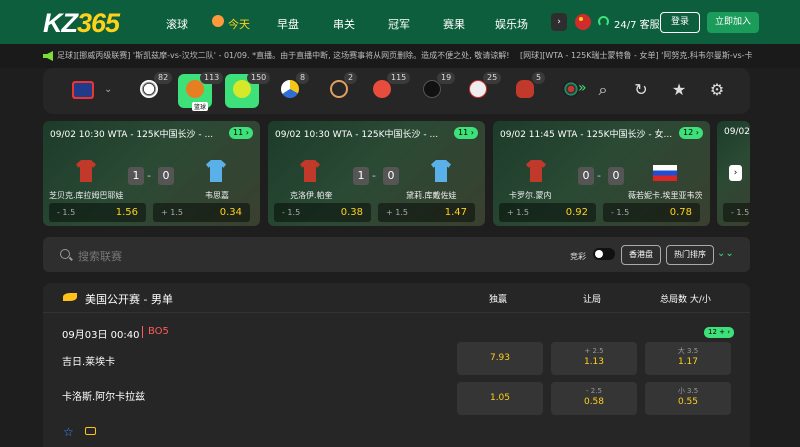 The image size is (800, 447). I want to click on handicap-odds-2: - 2.5 0.58, so click(594, 398).